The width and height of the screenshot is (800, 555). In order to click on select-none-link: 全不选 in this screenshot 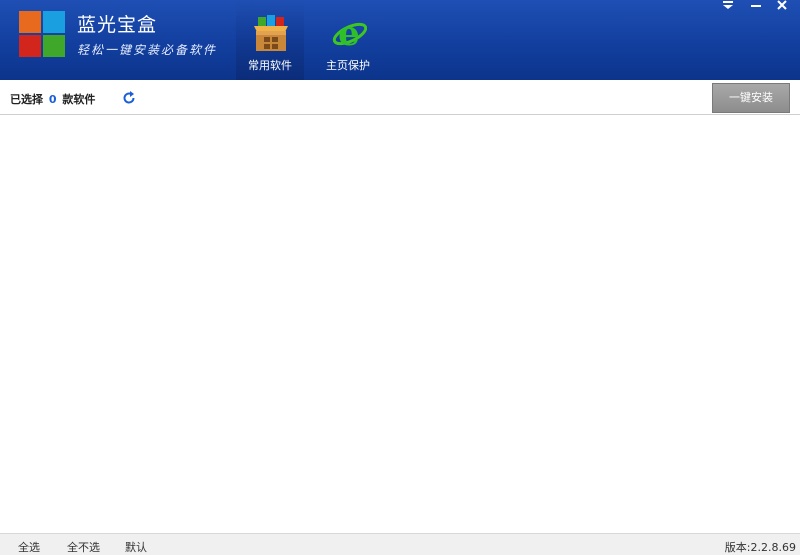, I will do `click(83, 547)`.